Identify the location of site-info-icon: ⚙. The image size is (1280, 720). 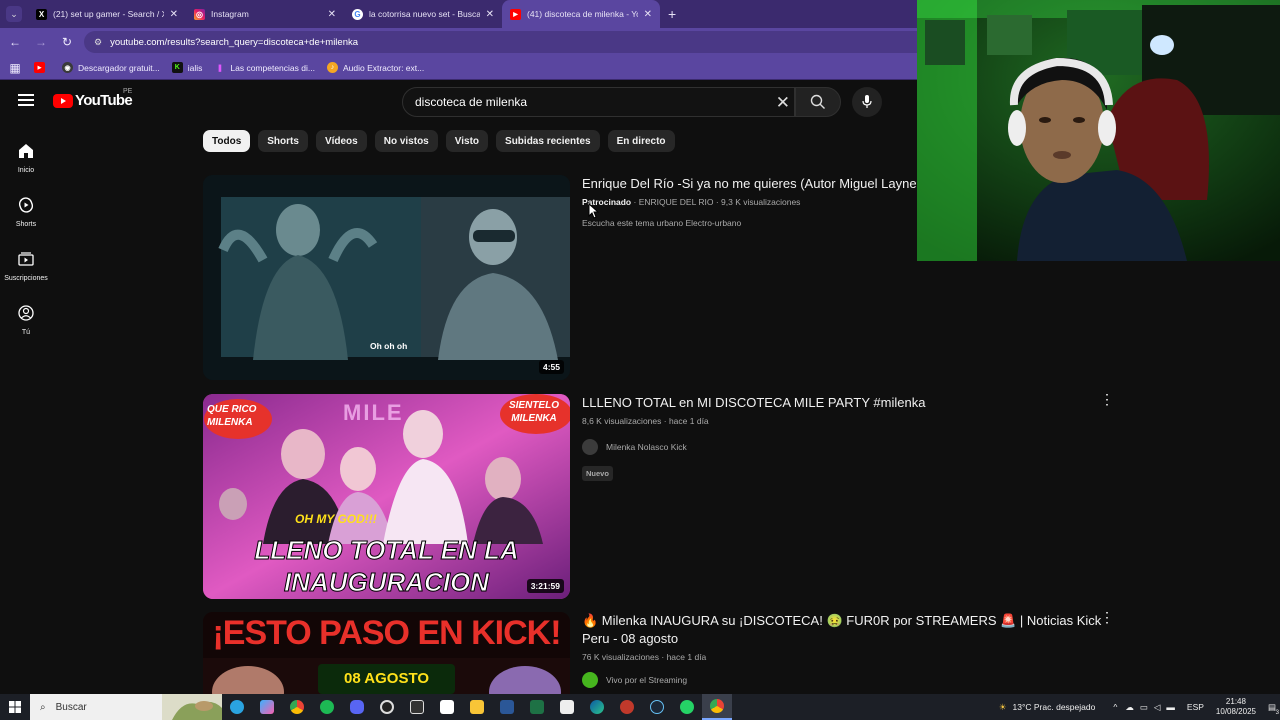
(98, 42).